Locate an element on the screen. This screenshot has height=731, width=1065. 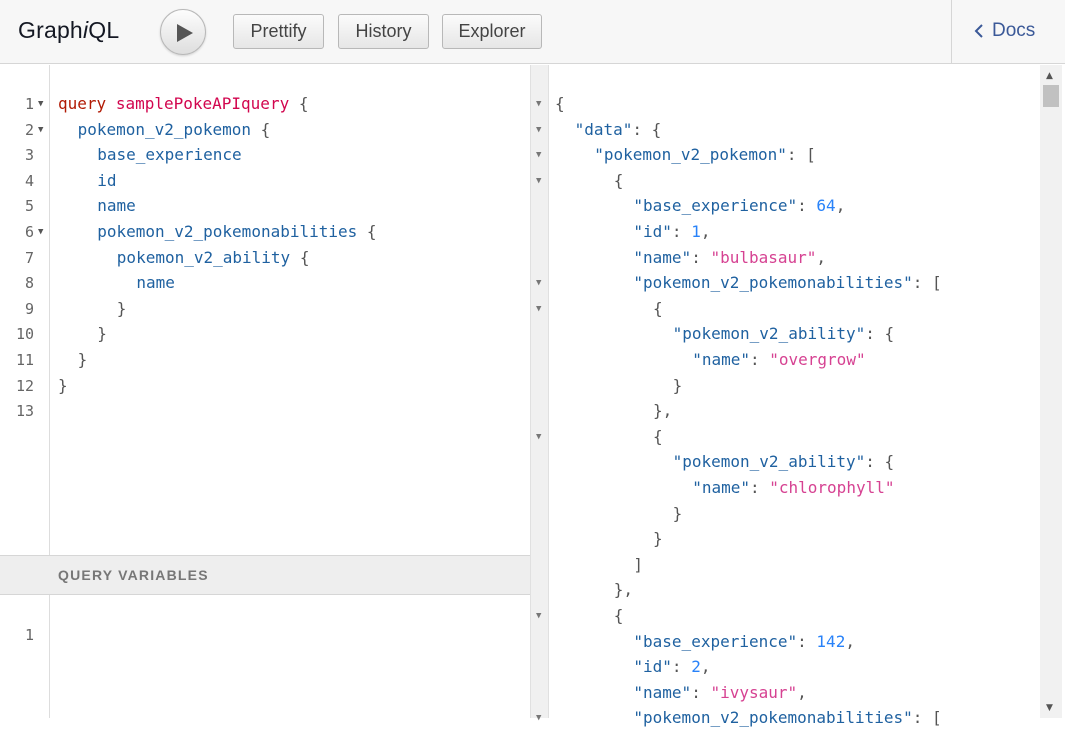
line-number: 2 is located at coordinates (29, 129).